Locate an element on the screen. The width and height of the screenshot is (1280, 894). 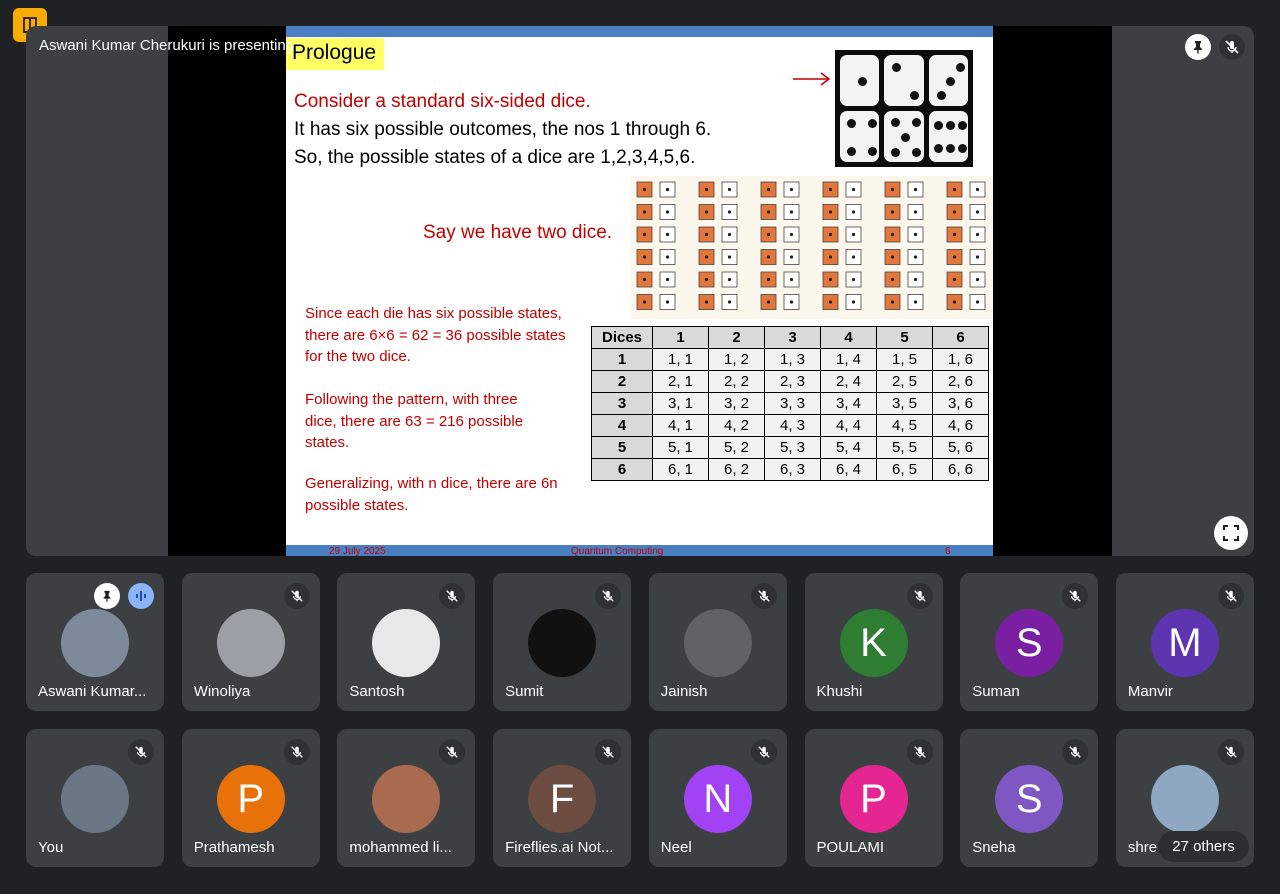
participant-tile: K Khushi is located at coordinates (873, 642).